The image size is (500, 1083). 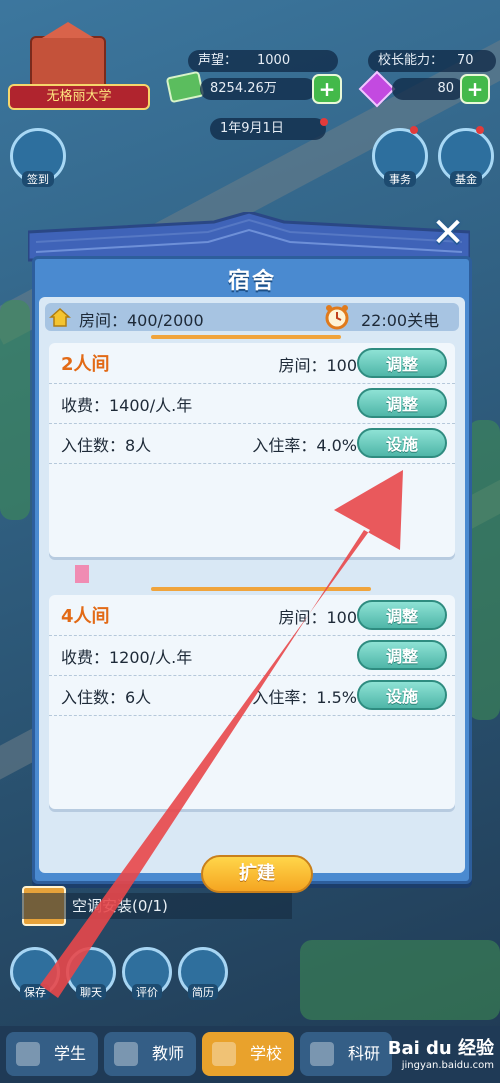 What do you see at coordinates (337, 317) in the screenshot?
I see `alarm-clock-icon` at bounding box center [337, 317].